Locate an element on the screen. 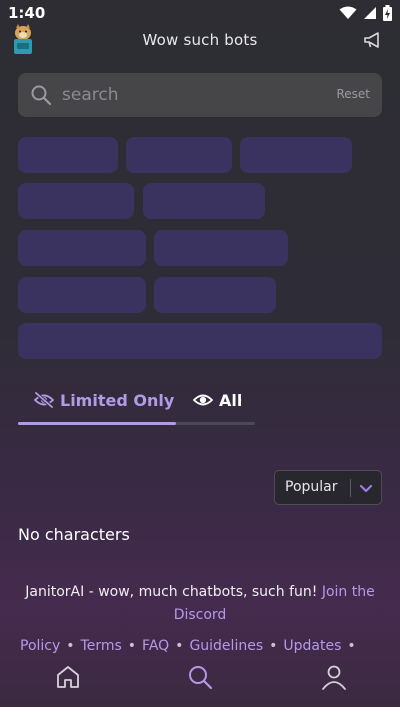  search-input is located at coordinates (187, 95).